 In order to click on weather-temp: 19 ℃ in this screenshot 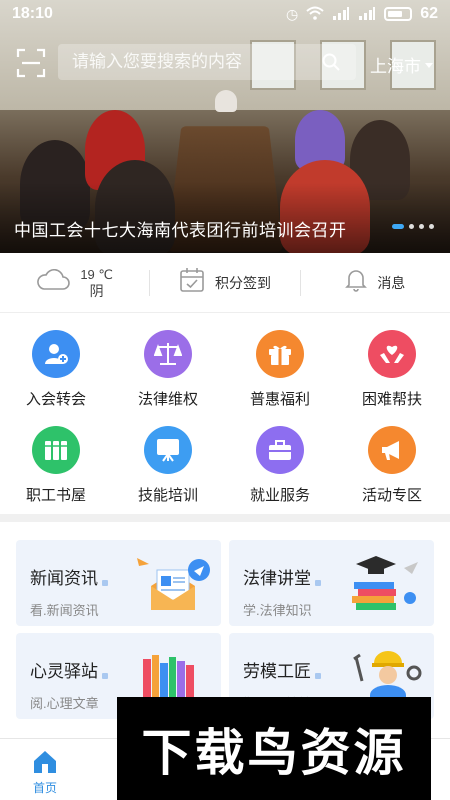, I will do `click(96, 274)`.